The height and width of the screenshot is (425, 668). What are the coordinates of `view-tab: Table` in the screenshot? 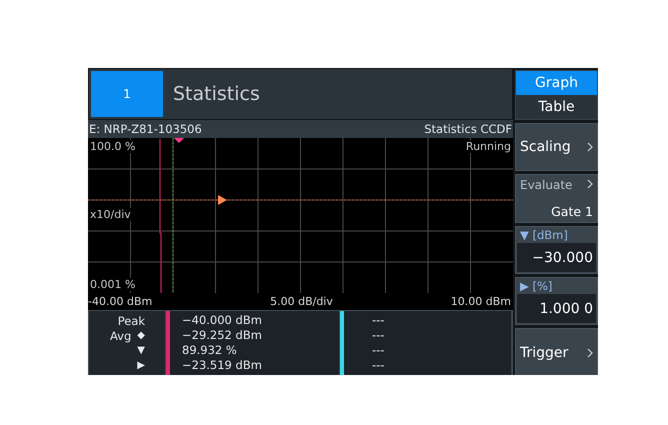 It's located at (556, 107).